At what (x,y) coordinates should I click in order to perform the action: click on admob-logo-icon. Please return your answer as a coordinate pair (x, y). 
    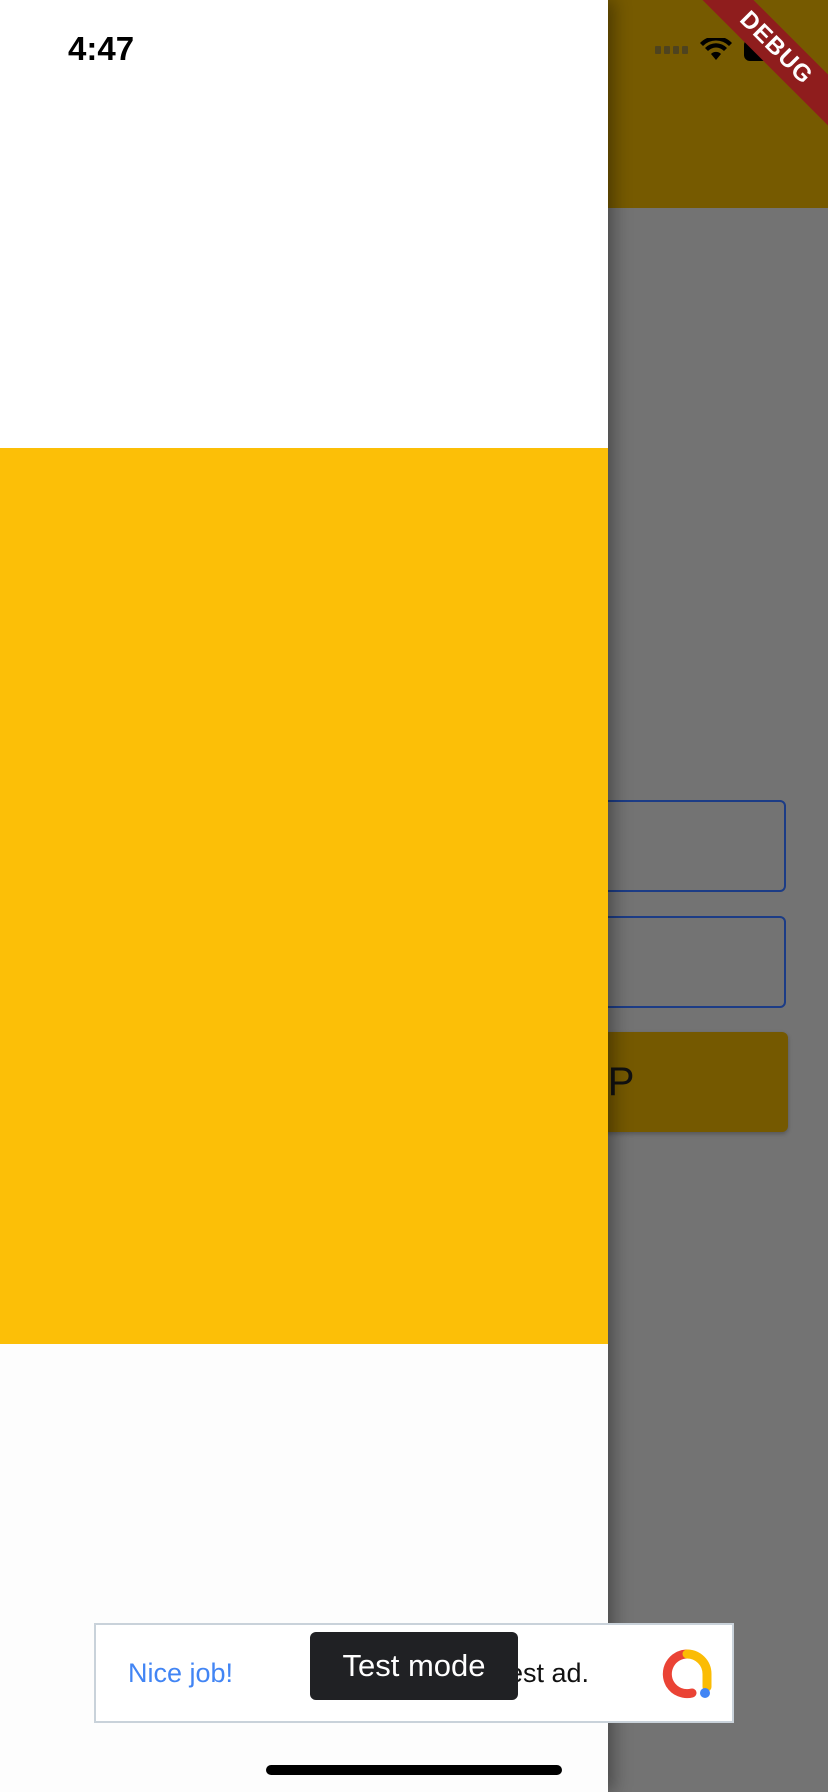
    Looking at the image, I should click on (687, 1674).